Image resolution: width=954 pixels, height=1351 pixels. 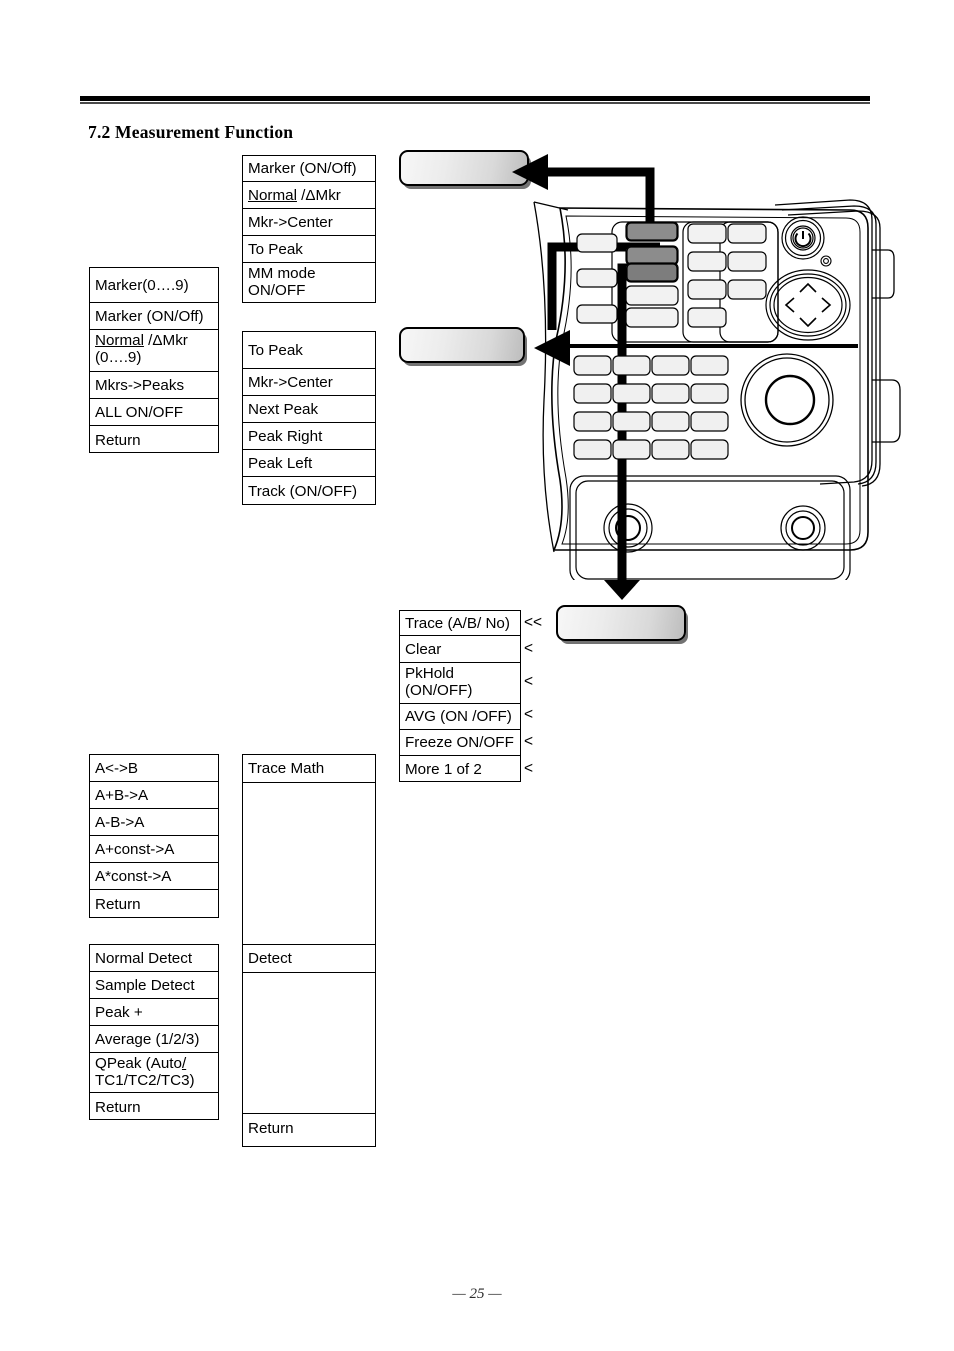 What do you see at coordinates (154, 768) in the screenshot?
I see `menu-item: A<->B` at bounding box center [154, 768].